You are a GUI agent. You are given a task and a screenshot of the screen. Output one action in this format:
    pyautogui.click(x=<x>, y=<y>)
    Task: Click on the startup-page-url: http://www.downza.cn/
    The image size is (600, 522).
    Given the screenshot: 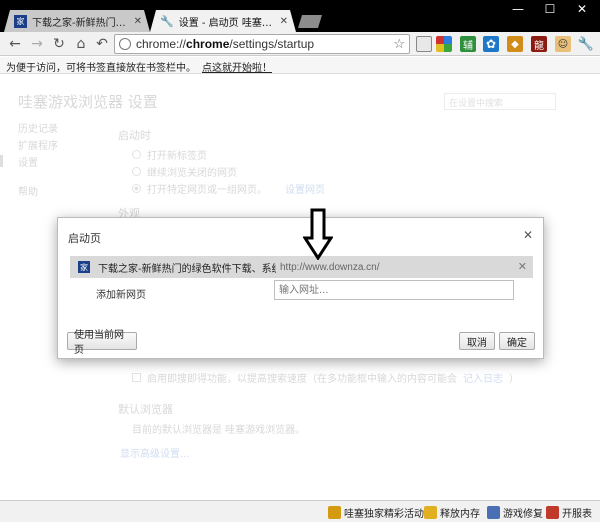 What is the action you would take?
    pyautogui.click(x=330, y=267)
    